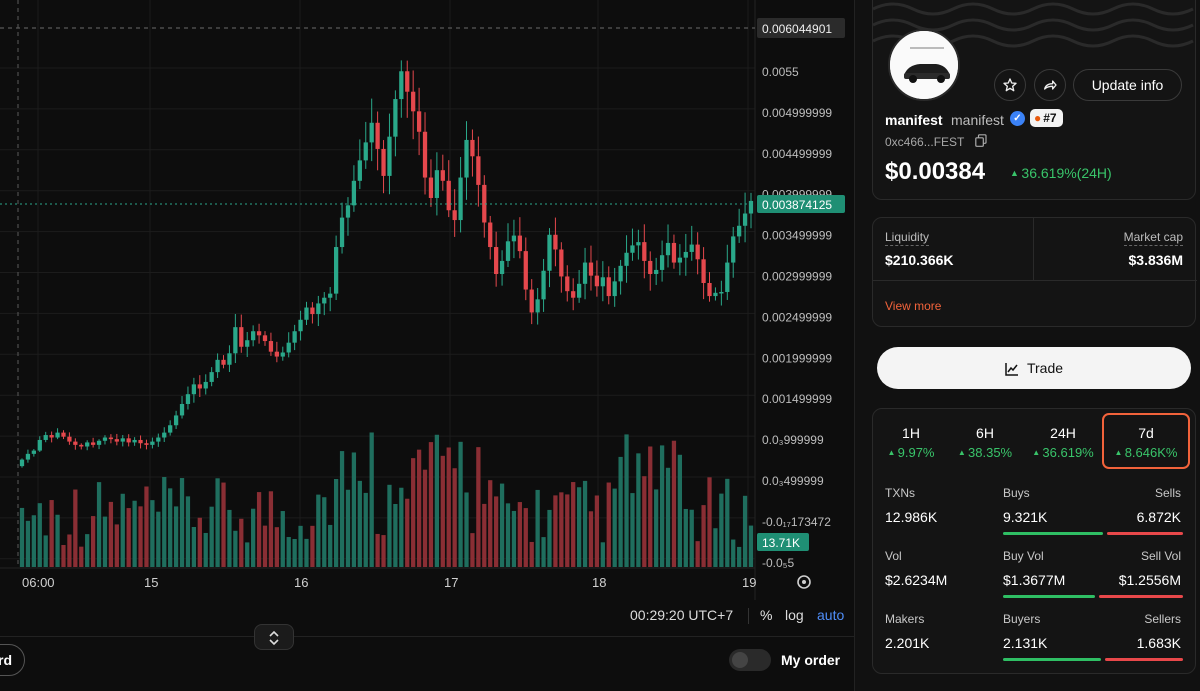  Describe the element at coordinates (900, 493) in the screenshot. I see `txns-label: TXNs` at that location.